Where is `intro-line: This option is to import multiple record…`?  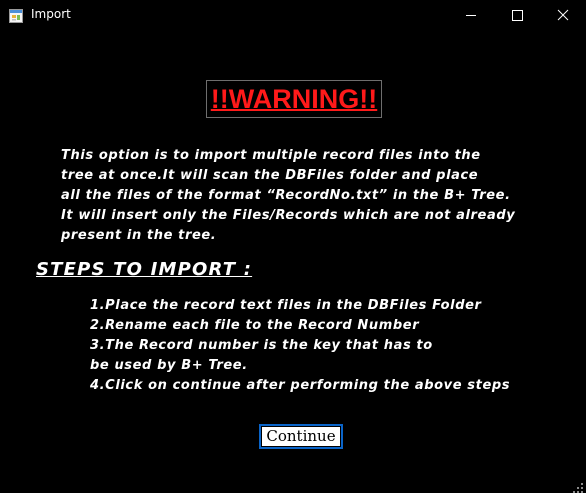 intro-line: This option is to import multiple record… is located at coordinates (271, 155).